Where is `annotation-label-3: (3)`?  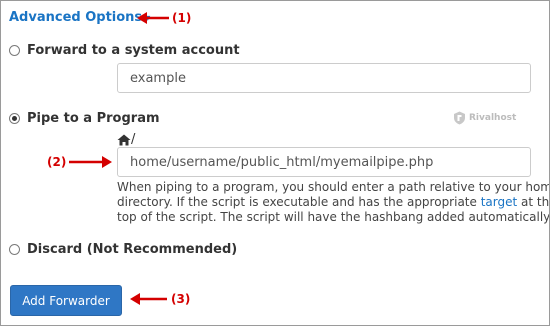
annotation-label-3: (3) is located at coordinates (181, 299).